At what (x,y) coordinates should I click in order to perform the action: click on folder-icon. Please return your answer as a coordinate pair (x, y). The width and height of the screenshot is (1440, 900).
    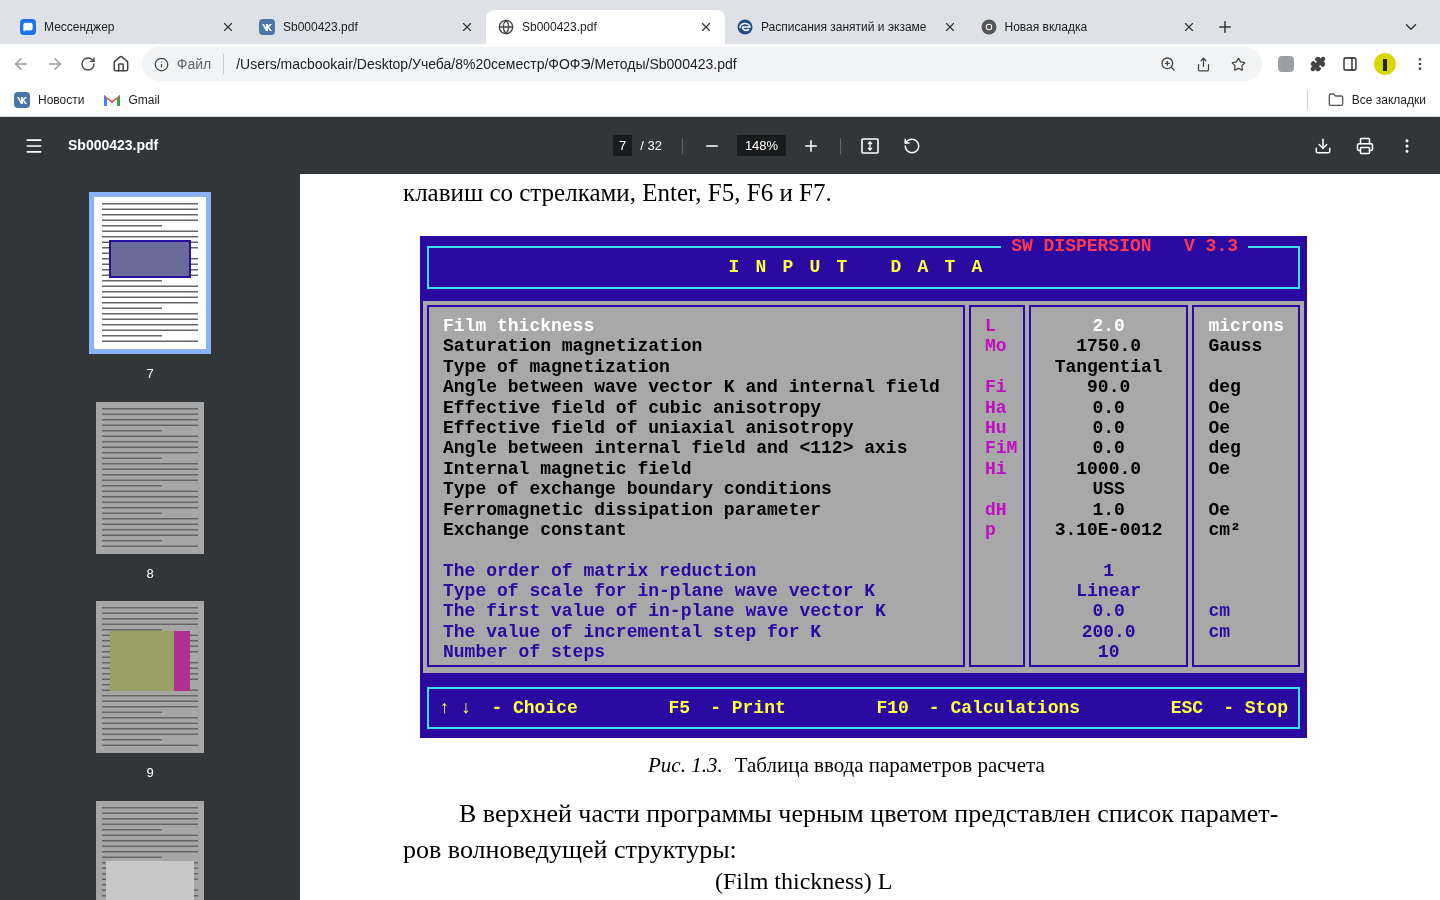
    Looking at the image, I should click on (1335, 100).